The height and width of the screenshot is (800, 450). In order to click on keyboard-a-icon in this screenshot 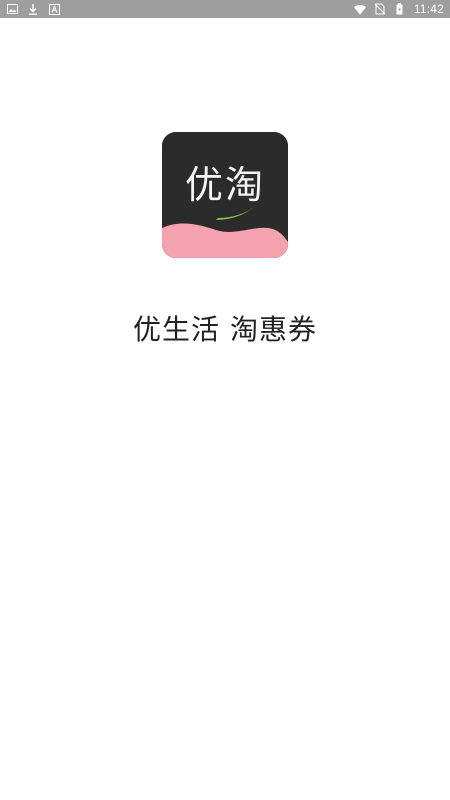, I will do `click(54, 9)`.